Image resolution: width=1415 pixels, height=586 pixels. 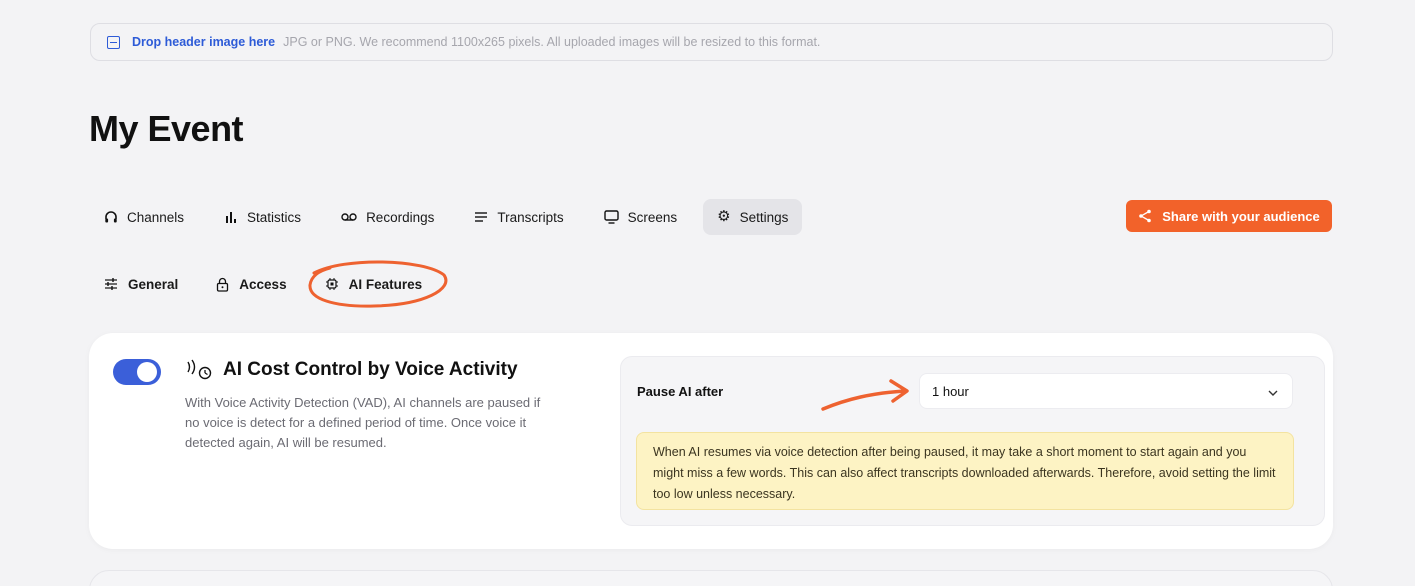 What do you see at coordinates (222, 284) in the screenshot?
I see `lock-icon` at bounding box center [222, 284].